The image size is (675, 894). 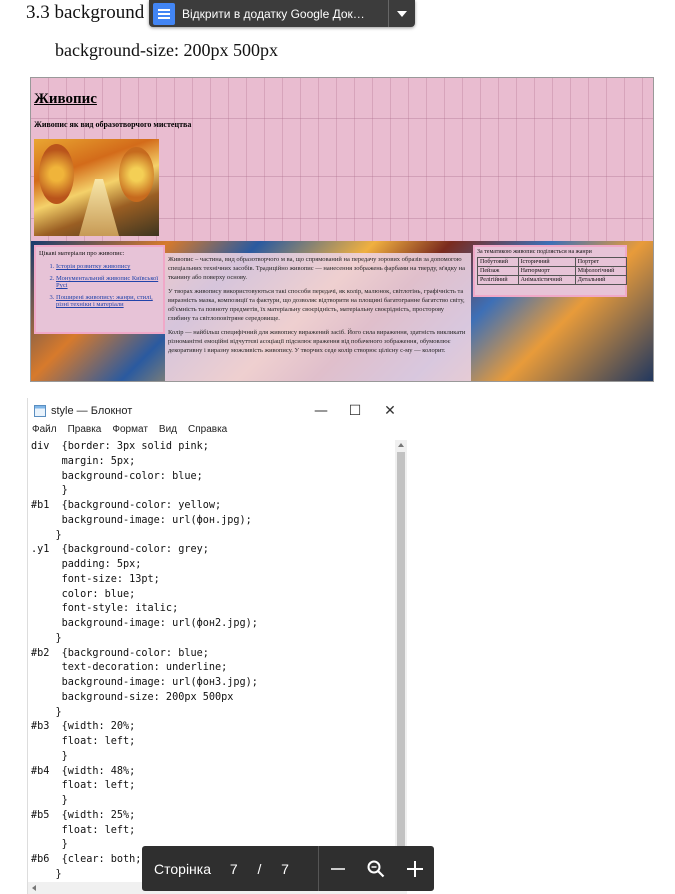 What do you see at coordinates (144, 682) in the screenshot?
I see `code-line: background-image: url(фон3.jpg);` at bounding box center [144, 682].